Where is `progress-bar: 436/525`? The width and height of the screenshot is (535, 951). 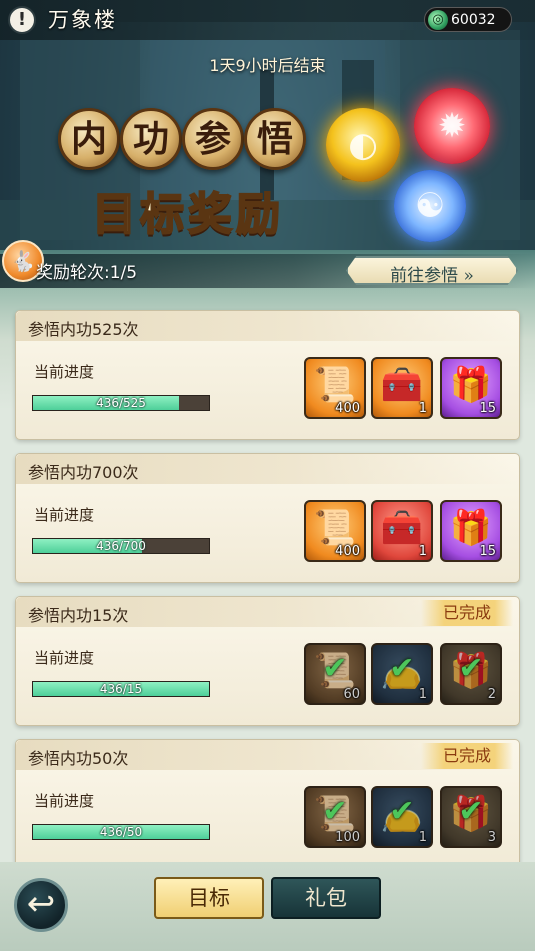
progress-bar: 436/525 is located at coordinates (121, 403).